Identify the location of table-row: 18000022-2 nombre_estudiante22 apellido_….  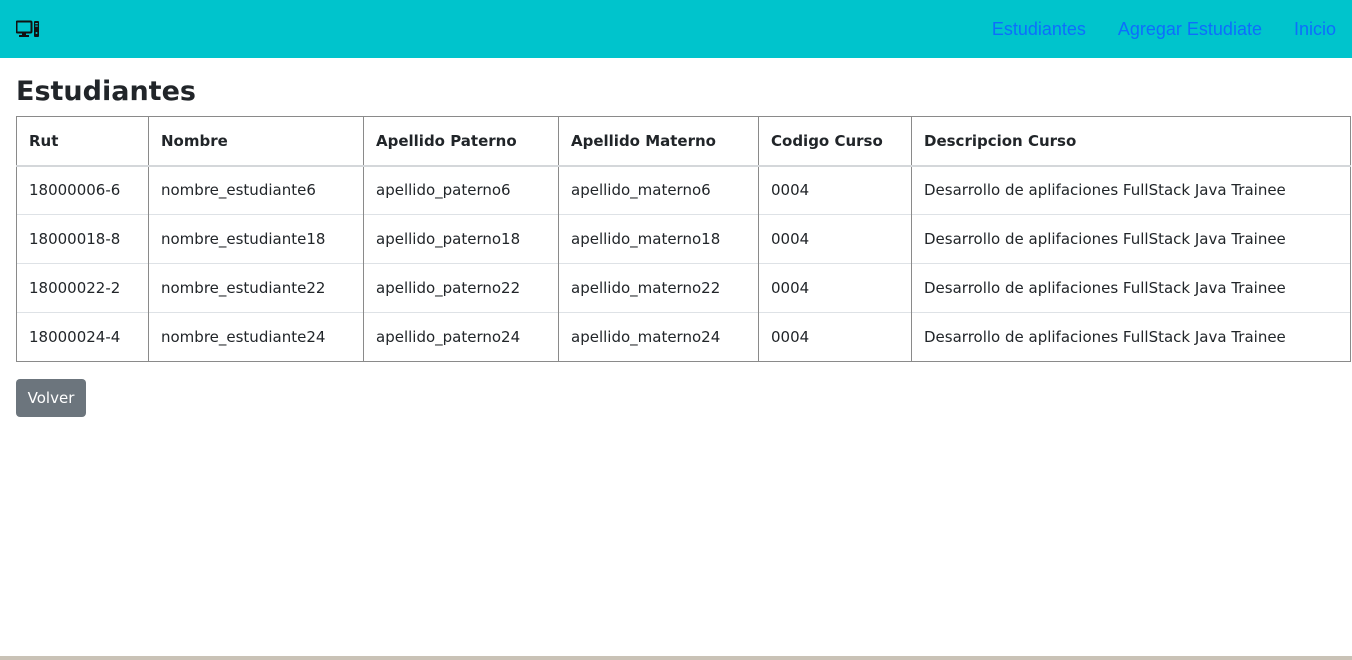
(683, 288).